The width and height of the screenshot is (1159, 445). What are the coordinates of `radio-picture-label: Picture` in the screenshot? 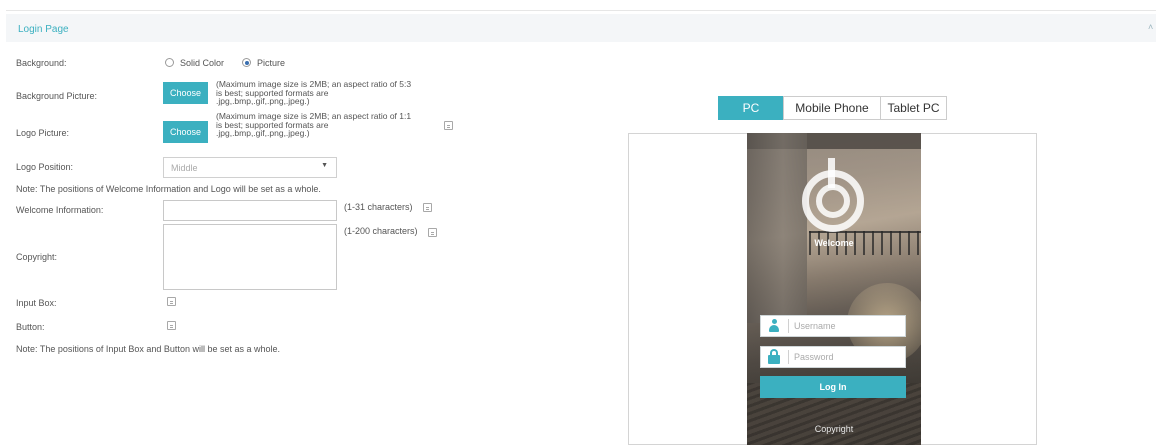 It's located at (271, 63).